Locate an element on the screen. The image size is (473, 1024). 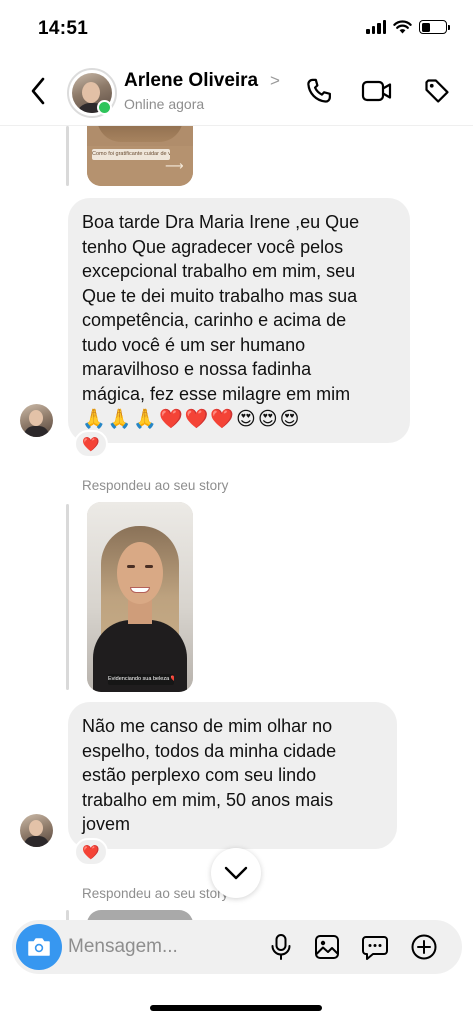
chat-header: Arlene Oliveira > Online agora is located at coordinates (236, 92).